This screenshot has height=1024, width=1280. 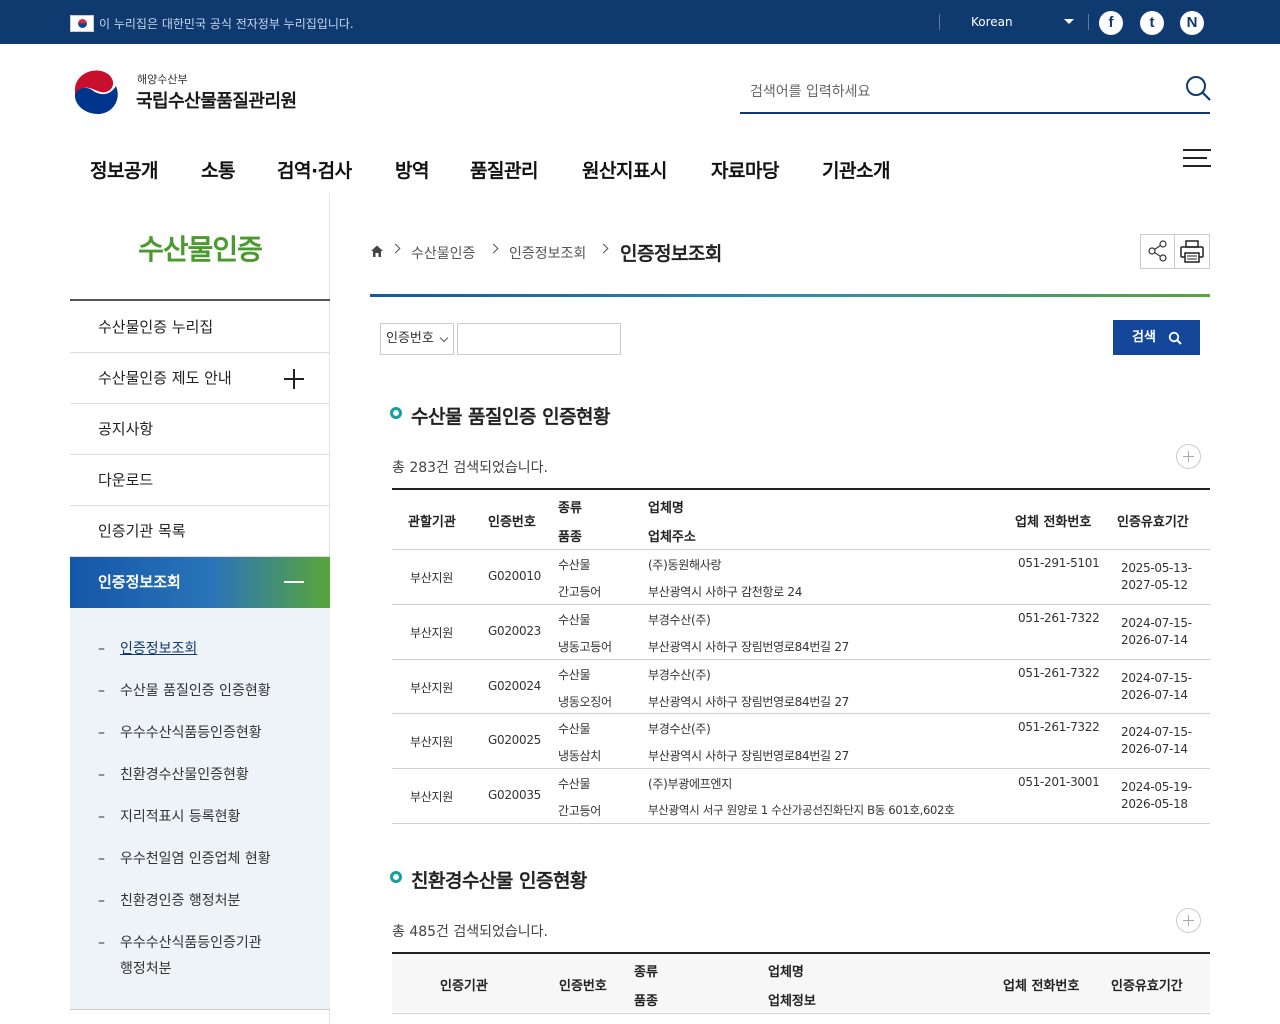 What do you see at coordinates (547, 253) in the screenshot?
I see `breadcrumb-item: 인증정보조회` at bounding box center [547, 253].